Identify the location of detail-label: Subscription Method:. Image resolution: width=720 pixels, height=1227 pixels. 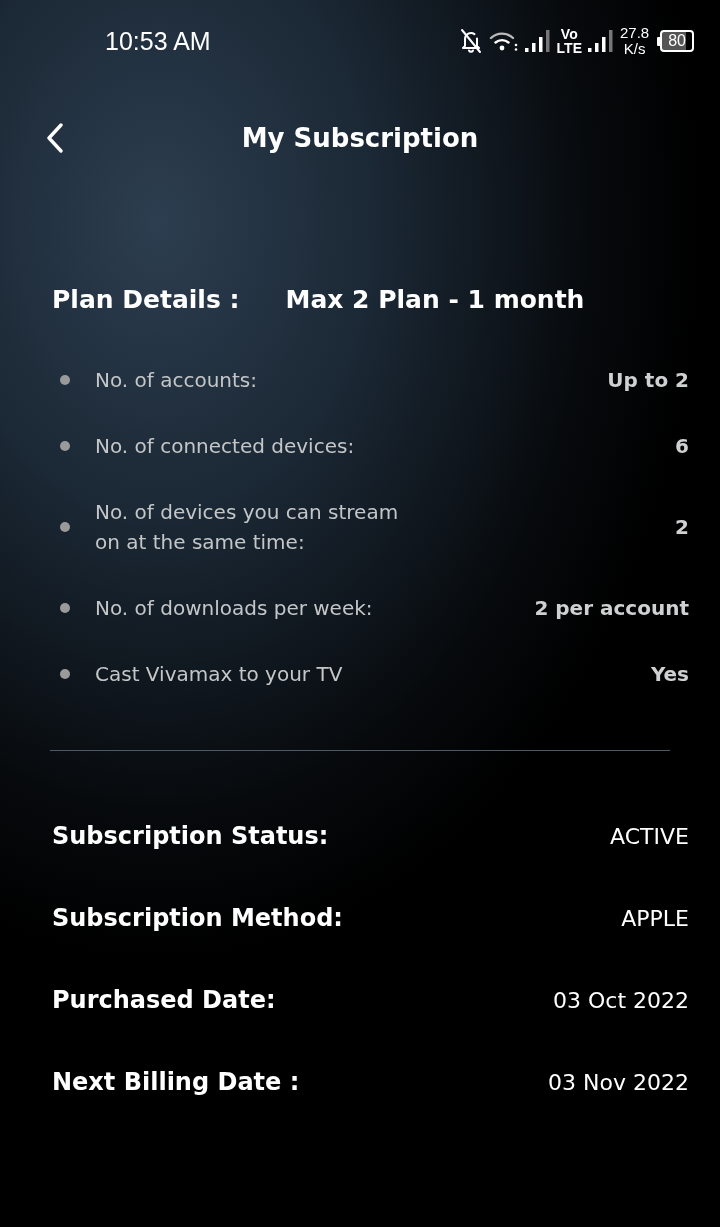
(197, 918).